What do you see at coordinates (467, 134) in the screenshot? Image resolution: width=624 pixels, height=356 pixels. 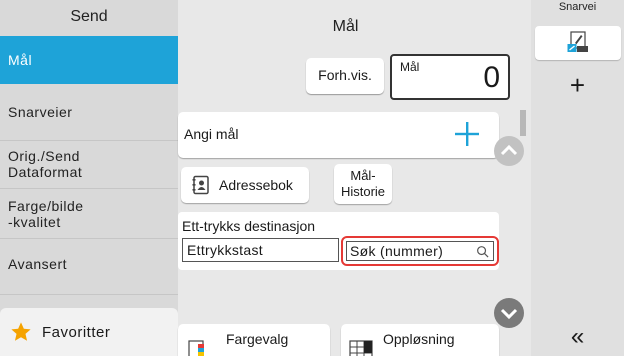 I see `plus-icon` at bounding box center [467, 134].